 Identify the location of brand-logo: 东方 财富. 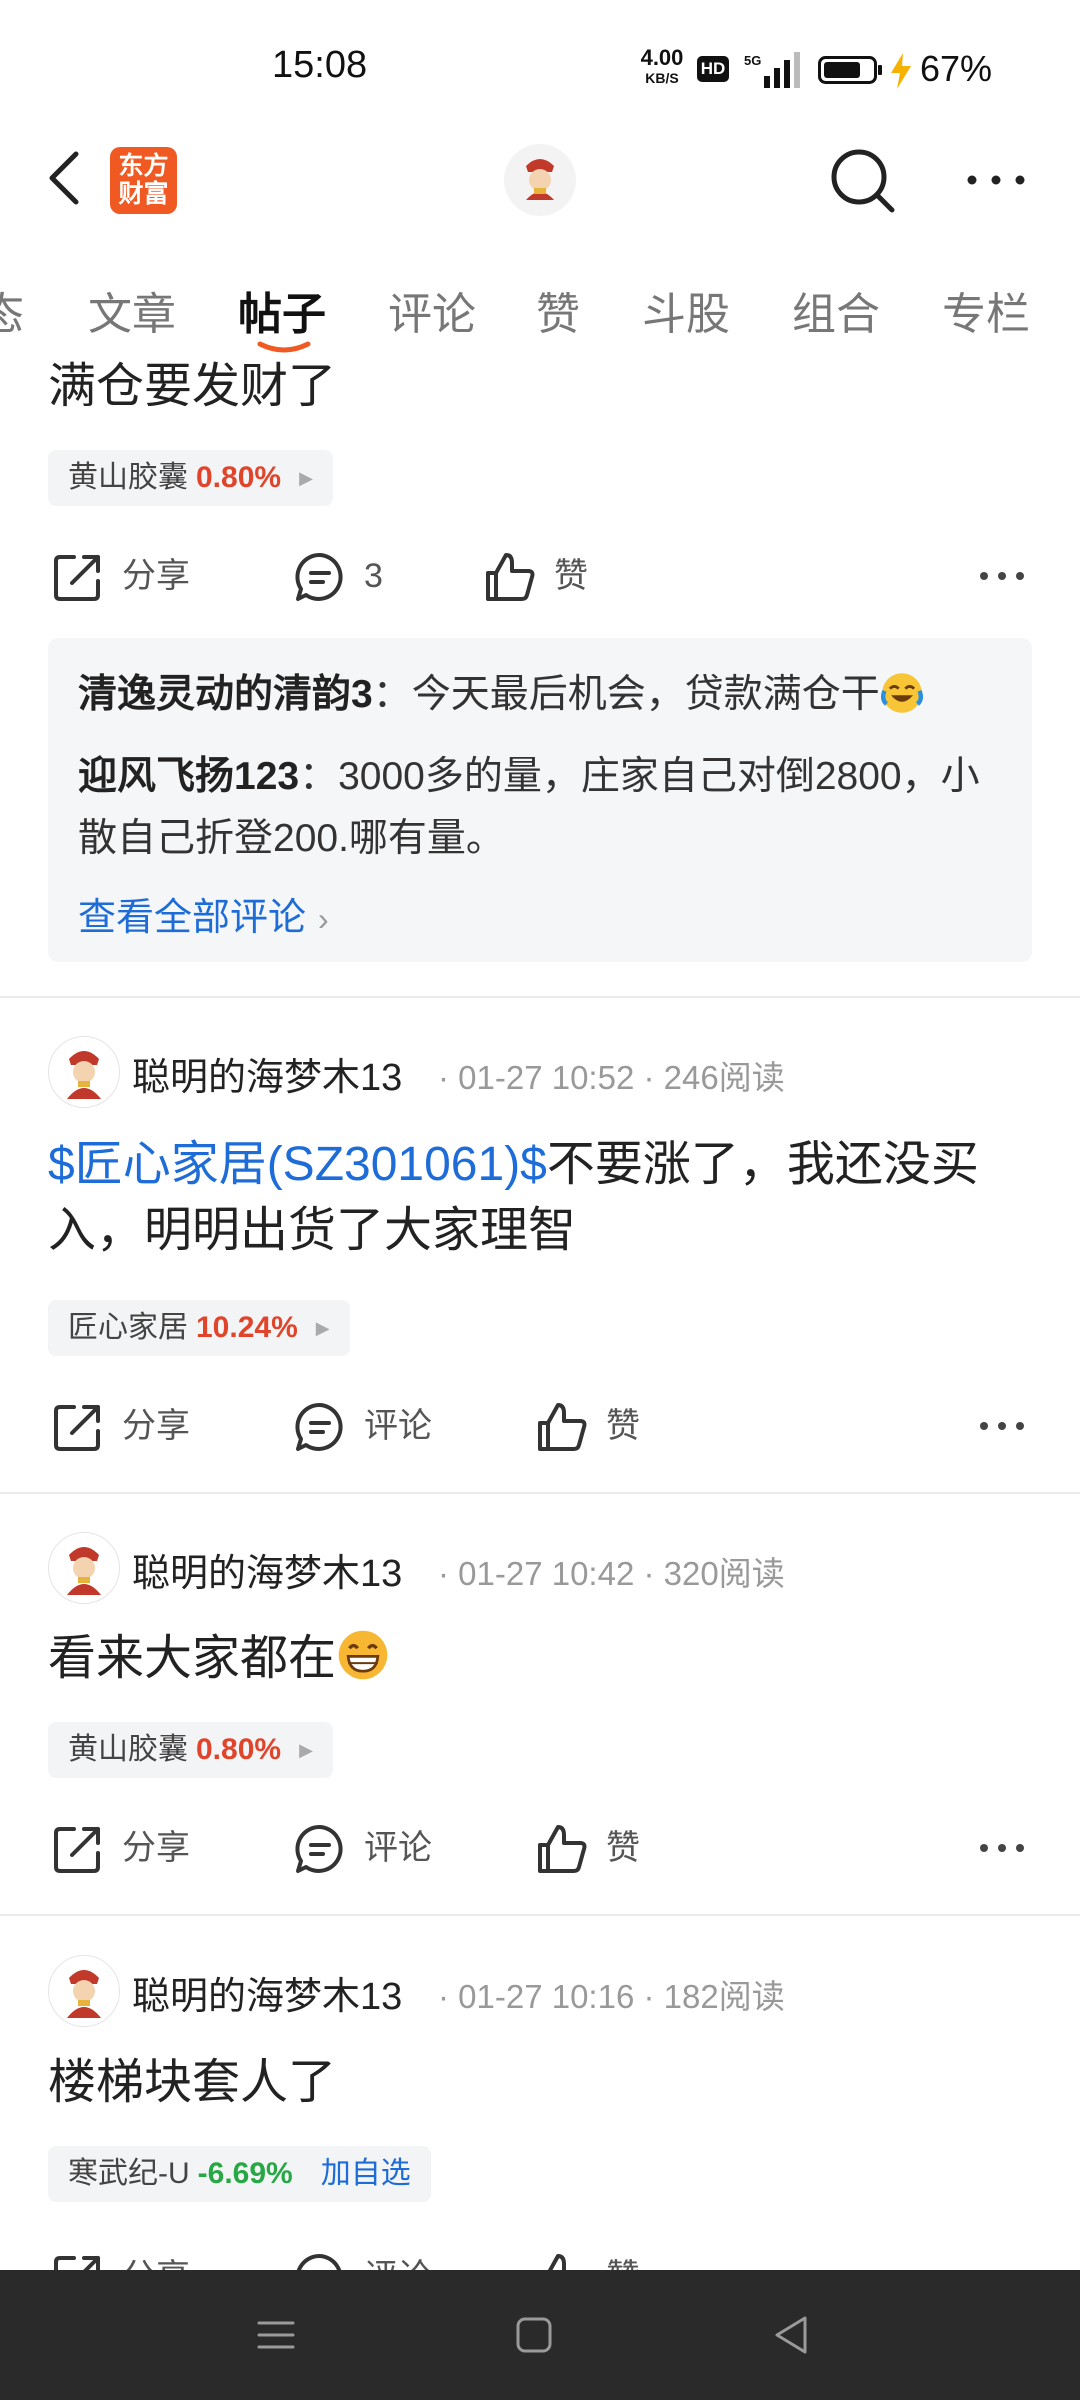
(143, 180).